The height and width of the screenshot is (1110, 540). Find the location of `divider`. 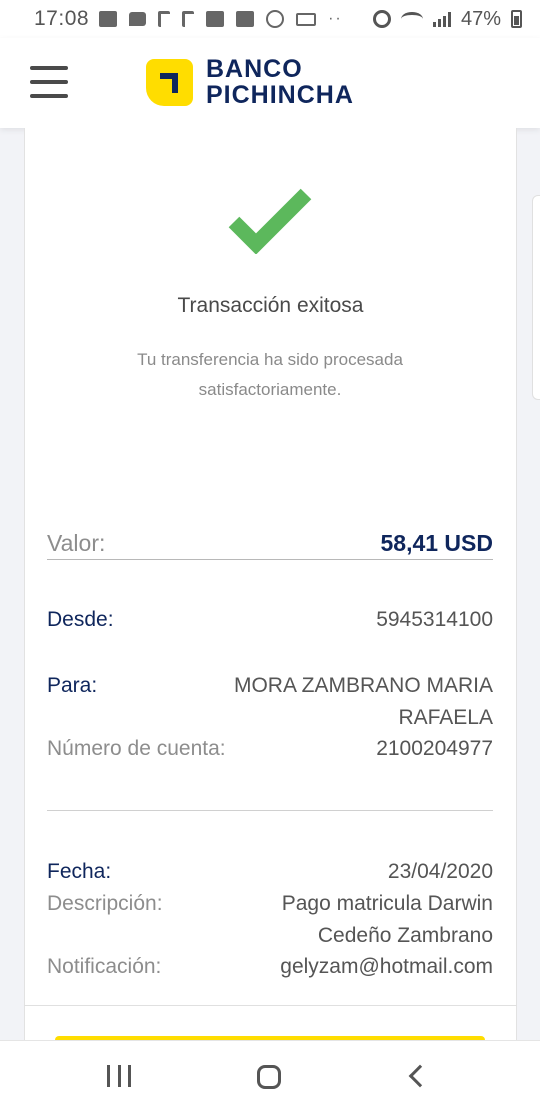

divider is located at coordinates (270, 810).